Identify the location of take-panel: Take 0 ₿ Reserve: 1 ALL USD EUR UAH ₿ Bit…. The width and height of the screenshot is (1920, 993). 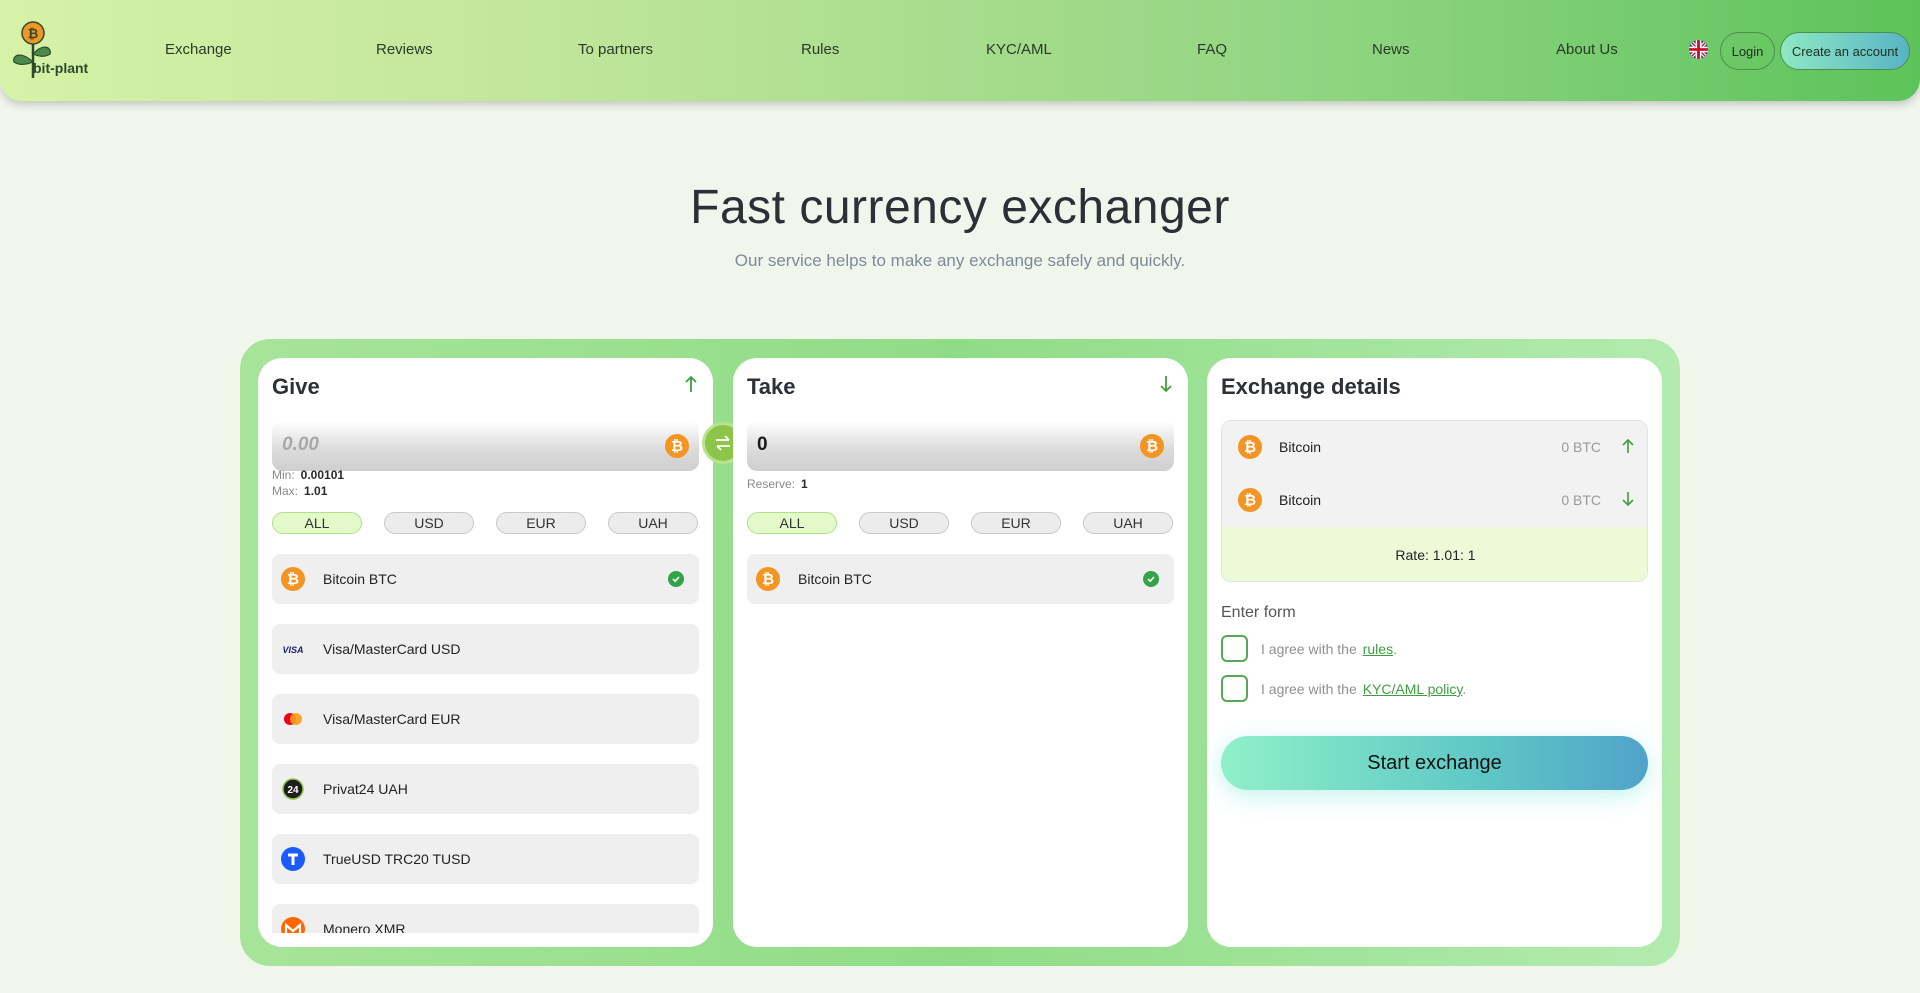
(960, 652).